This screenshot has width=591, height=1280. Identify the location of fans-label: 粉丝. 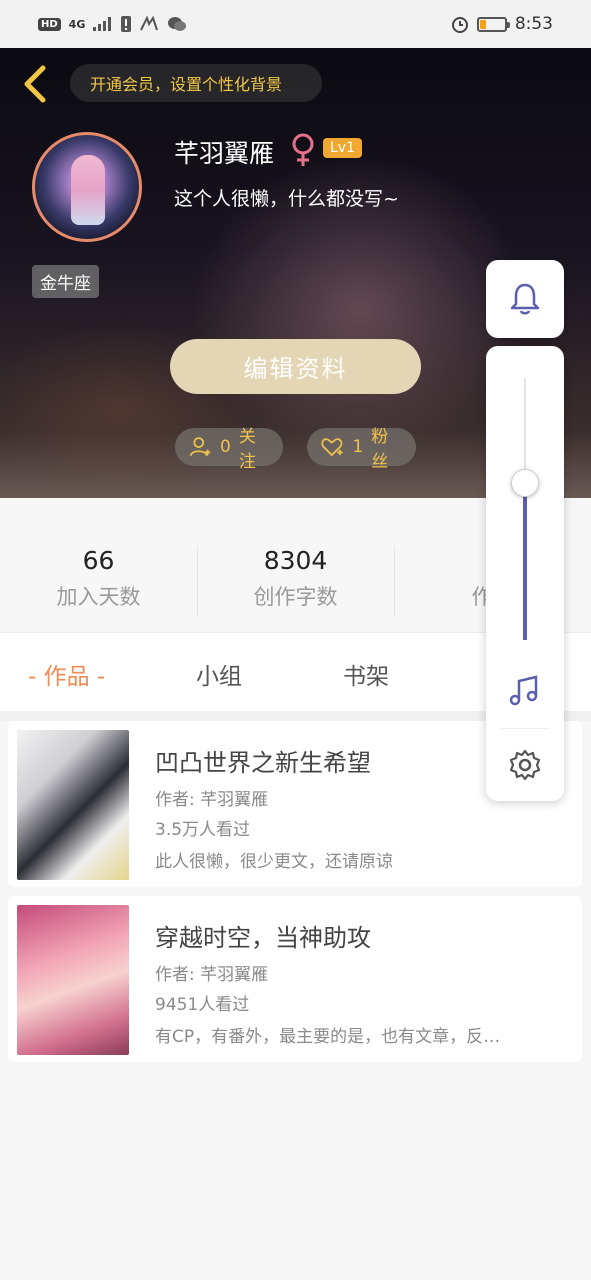
(380, 449).